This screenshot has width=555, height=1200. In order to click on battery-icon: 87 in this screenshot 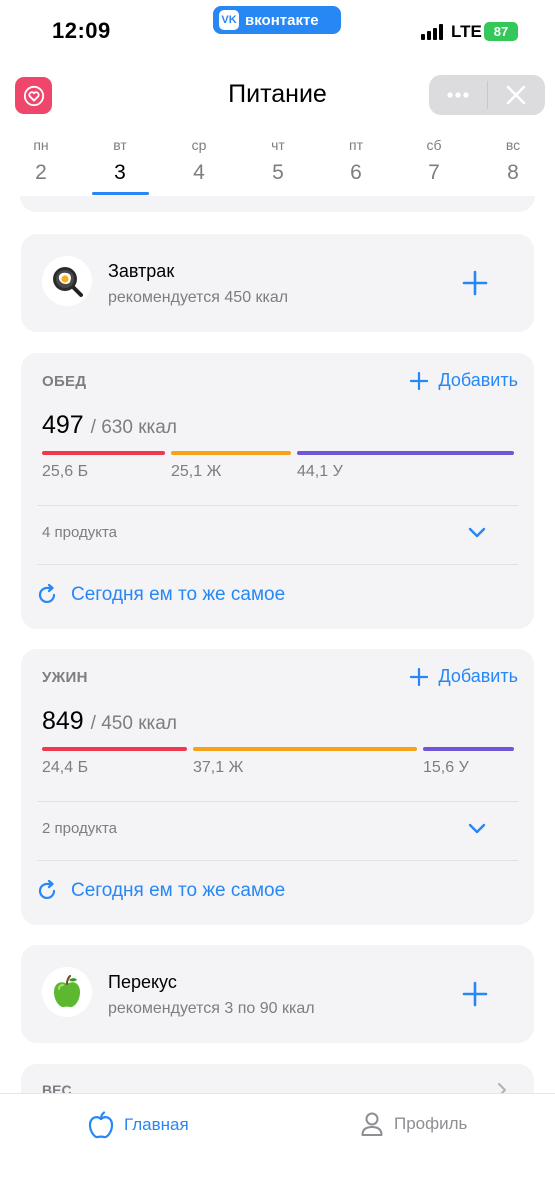, I will do `click(501, 31)`.